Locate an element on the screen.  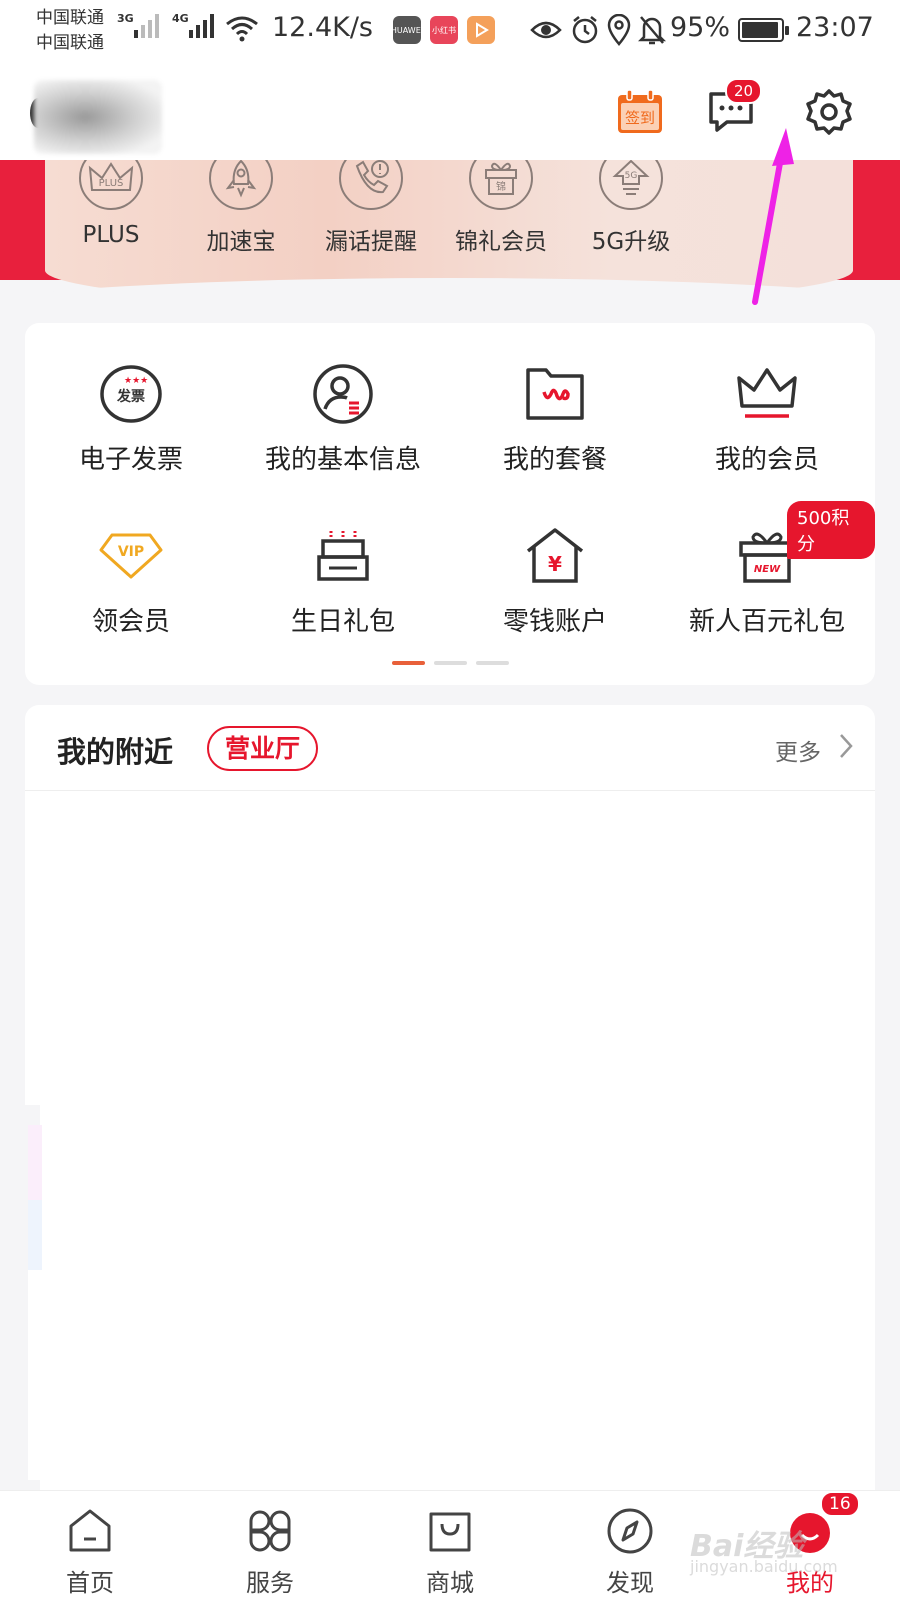
wallet-house-icon: ¥ is located at coordinates (555, 555).